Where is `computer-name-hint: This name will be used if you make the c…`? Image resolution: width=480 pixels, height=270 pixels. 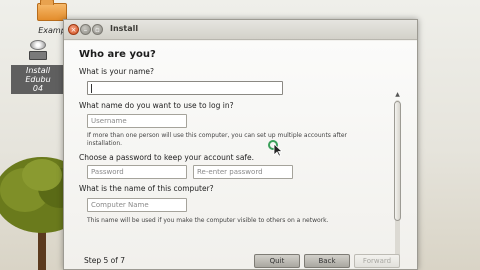
computer-name-hint: This name will be used if you make the c… is located at coordinates (208, 220).